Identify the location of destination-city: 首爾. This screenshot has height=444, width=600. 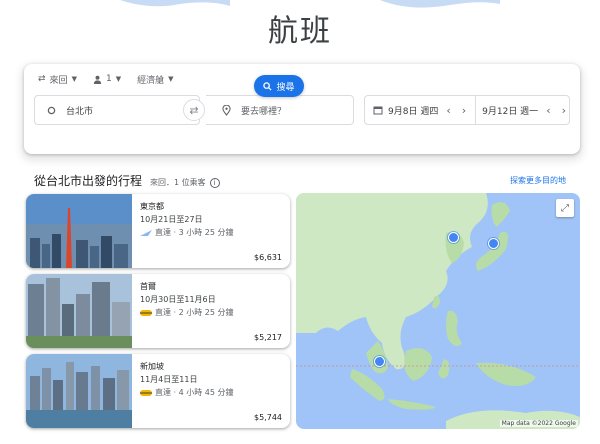
(148, 286).